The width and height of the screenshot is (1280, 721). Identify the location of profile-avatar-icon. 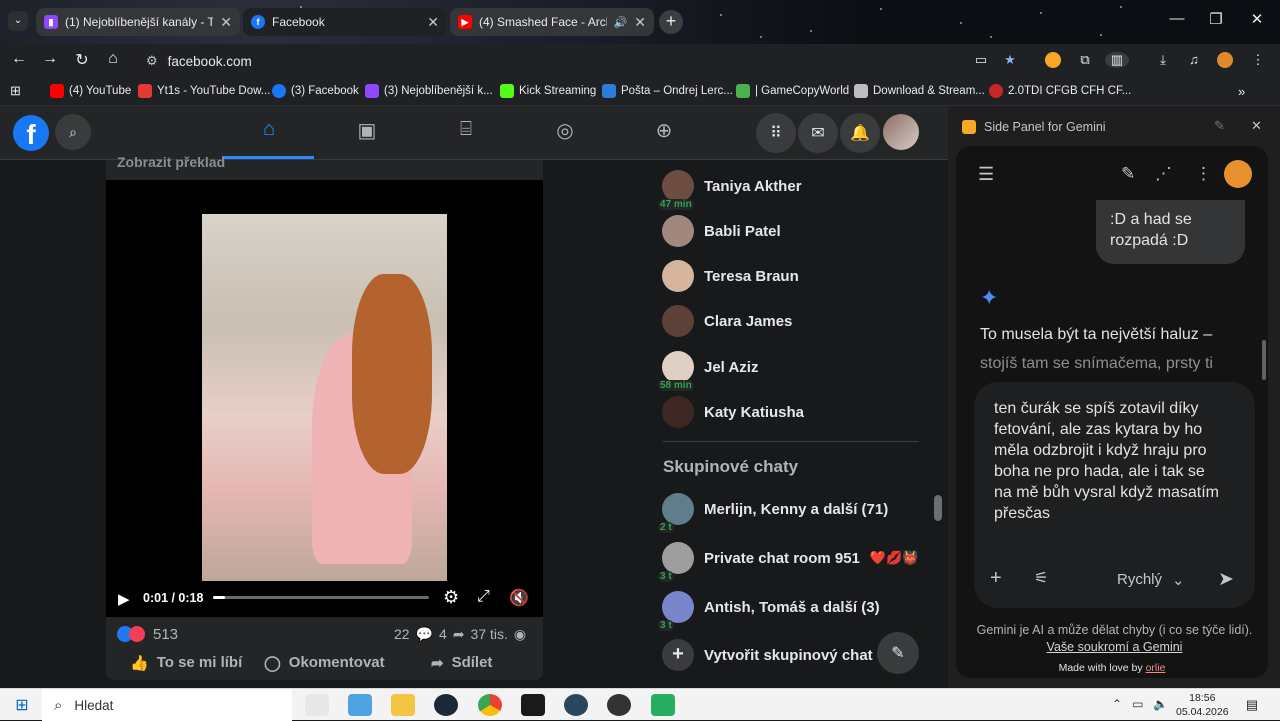
(1225, 60).